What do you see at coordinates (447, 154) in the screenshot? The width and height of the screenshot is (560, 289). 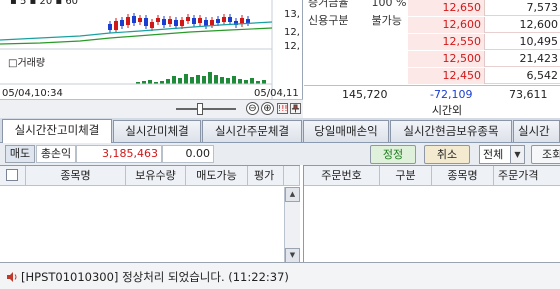 I see `cancel-button: 취소` at bounding box center [447, 154].